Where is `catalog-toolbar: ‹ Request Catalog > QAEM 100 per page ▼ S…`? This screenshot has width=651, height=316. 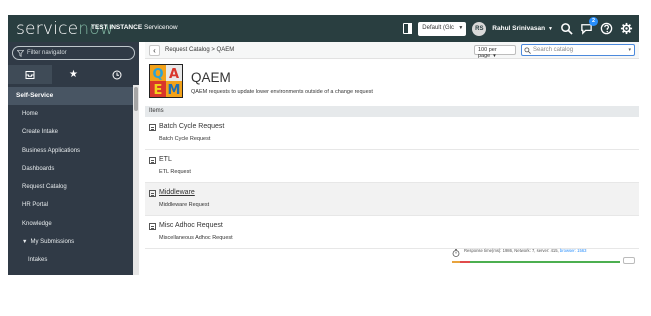
catalog-toolbar: ‹ Request Catalog > QAEM 100 per page ▼ S… is located at coordinates (392, 50).